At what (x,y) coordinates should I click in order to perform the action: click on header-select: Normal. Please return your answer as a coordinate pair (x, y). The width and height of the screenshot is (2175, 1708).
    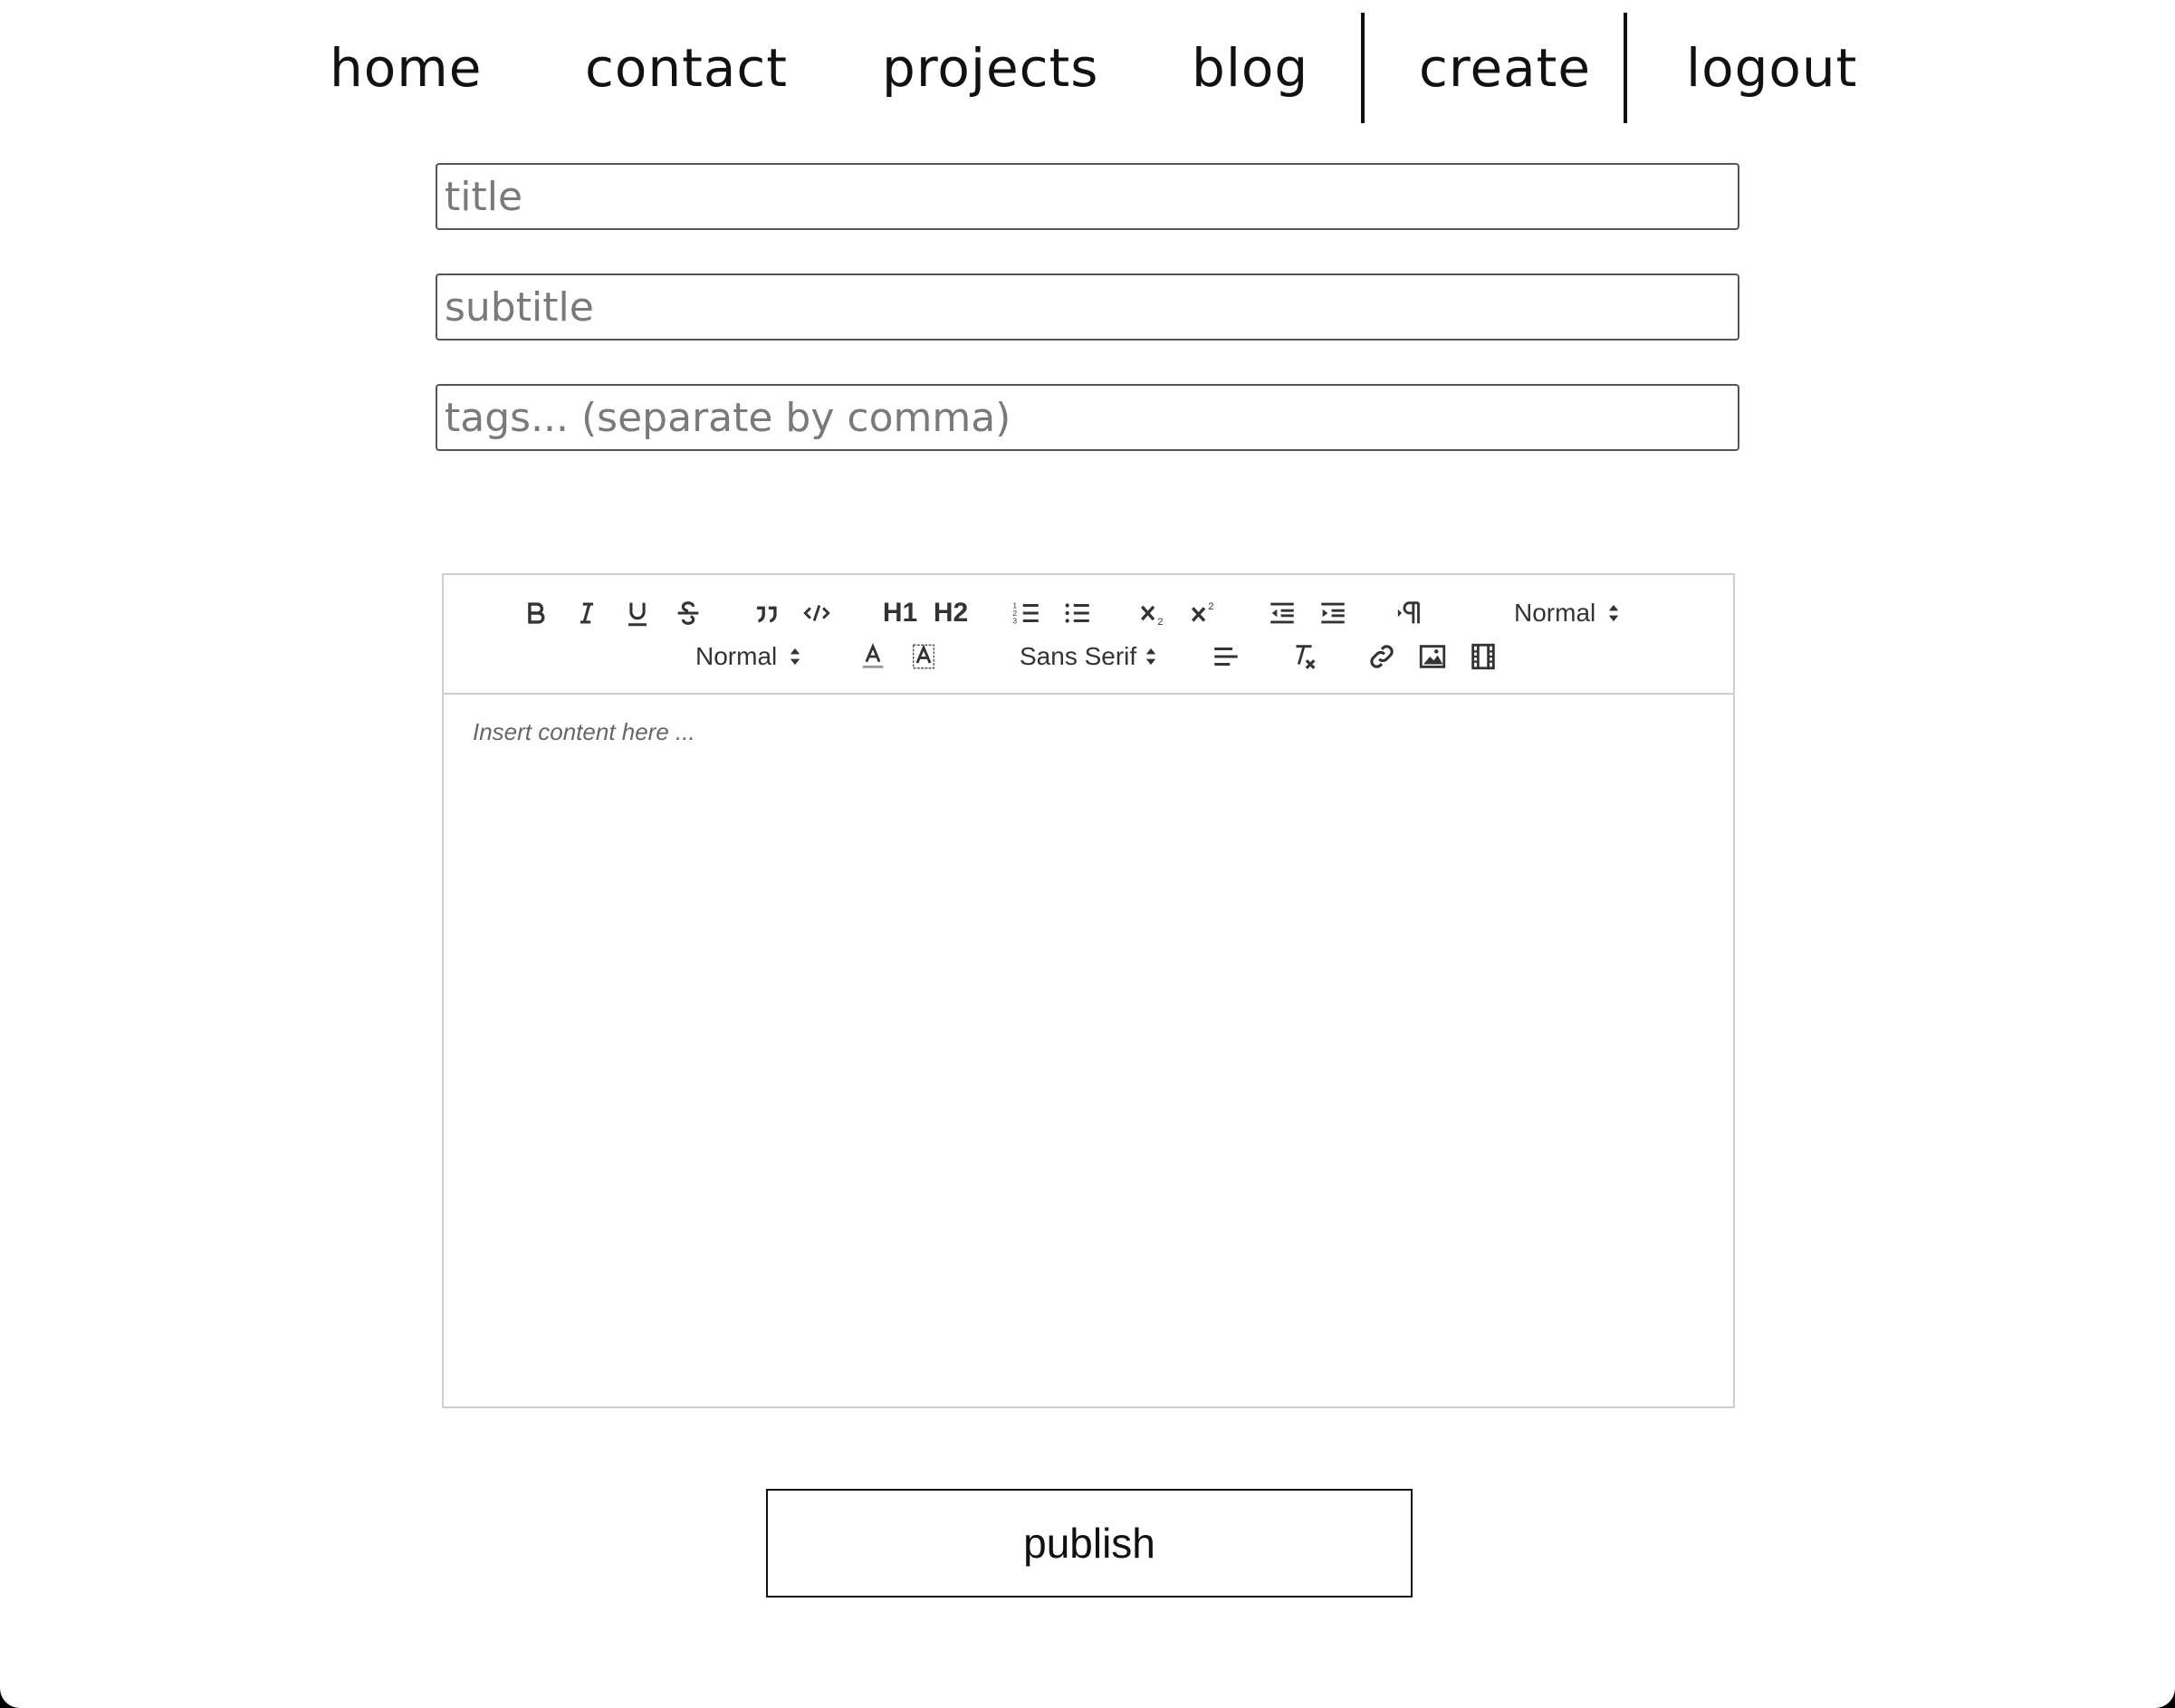
    Looking at the image, I should click on (1568, 613).